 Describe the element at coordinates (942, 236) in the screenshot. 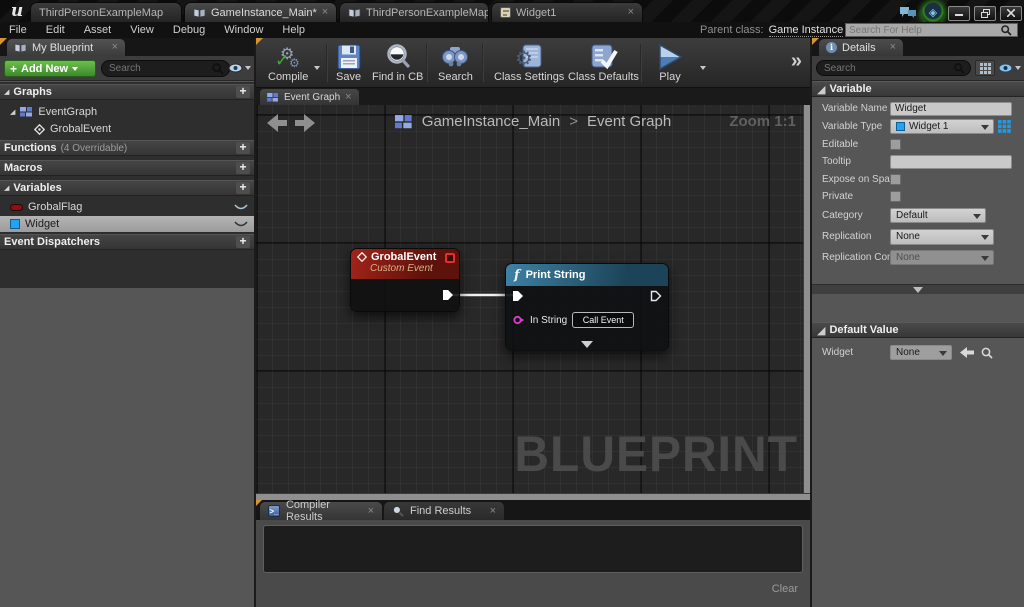

I see `replication-dropdown: None` at that location.